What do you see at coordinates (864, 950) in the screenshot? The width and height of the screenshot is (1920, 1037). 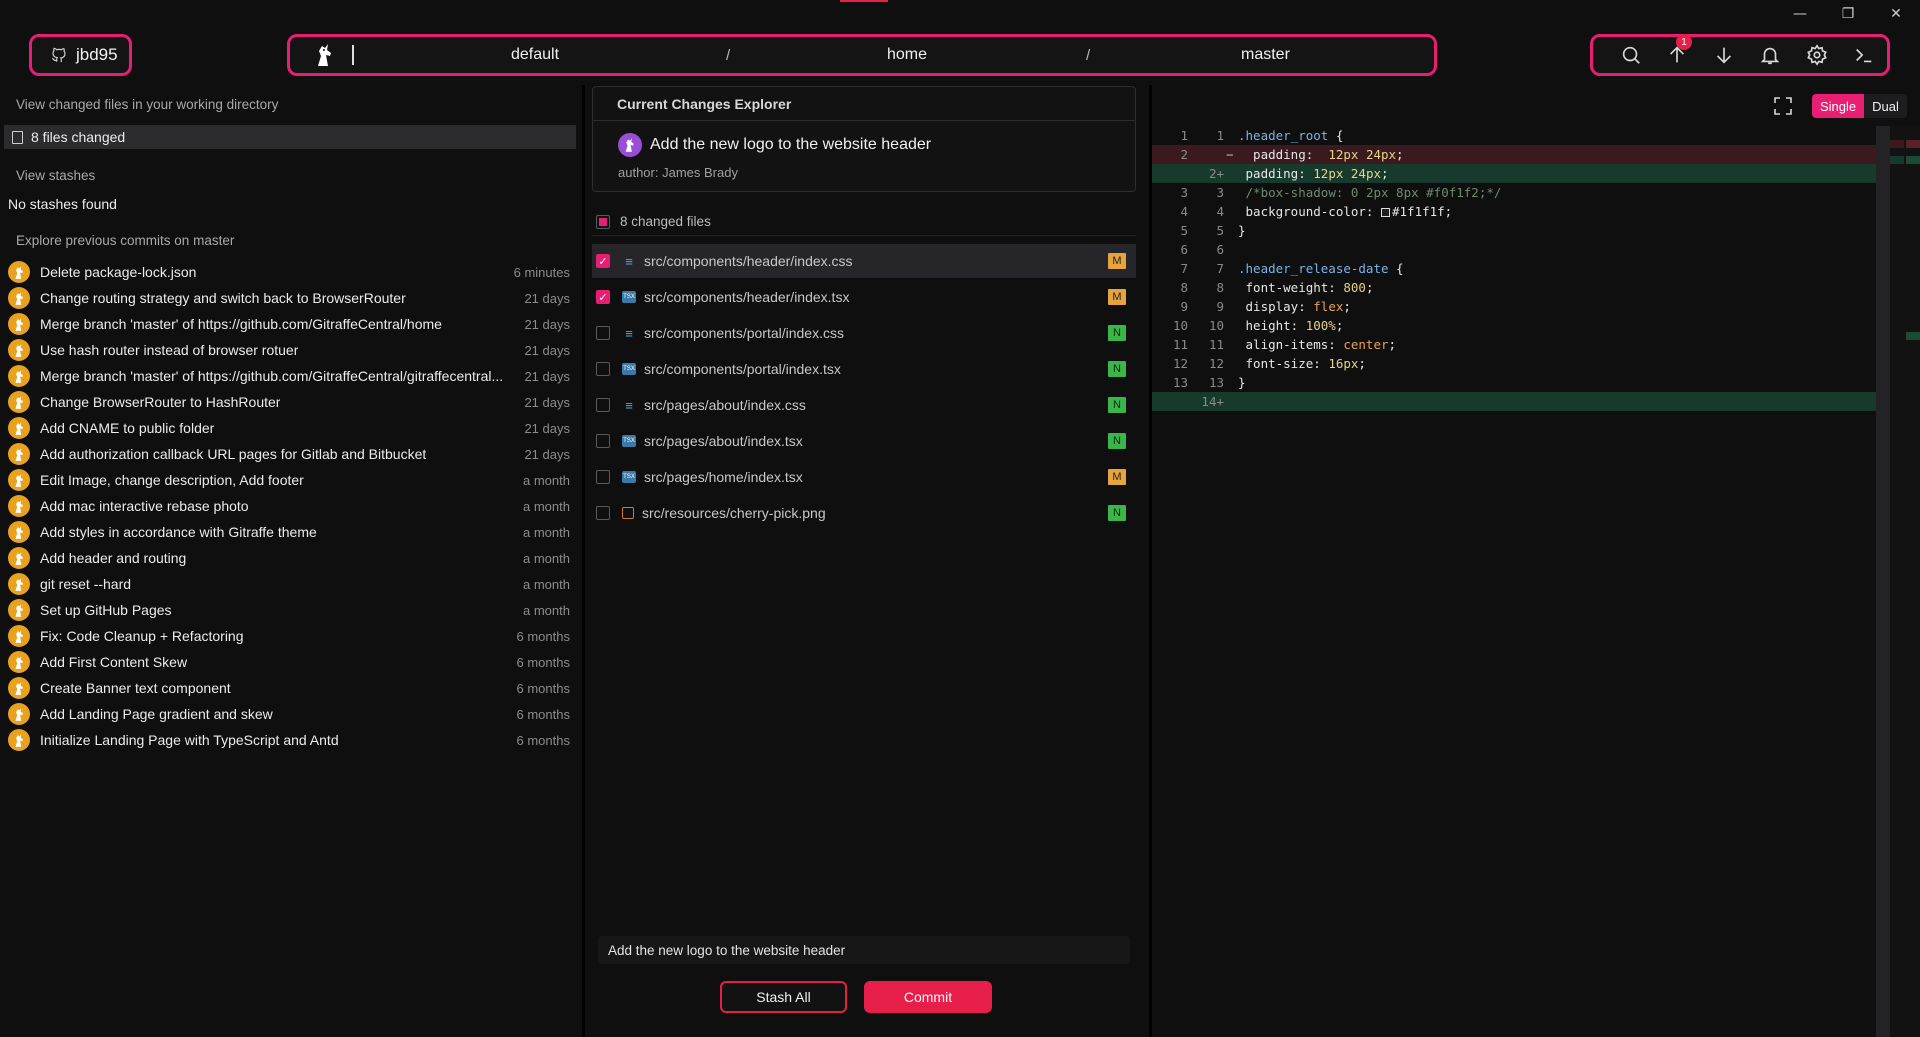 I see `commit-message-input: Add the new logo to the website header` at bounding box center [864, 950].